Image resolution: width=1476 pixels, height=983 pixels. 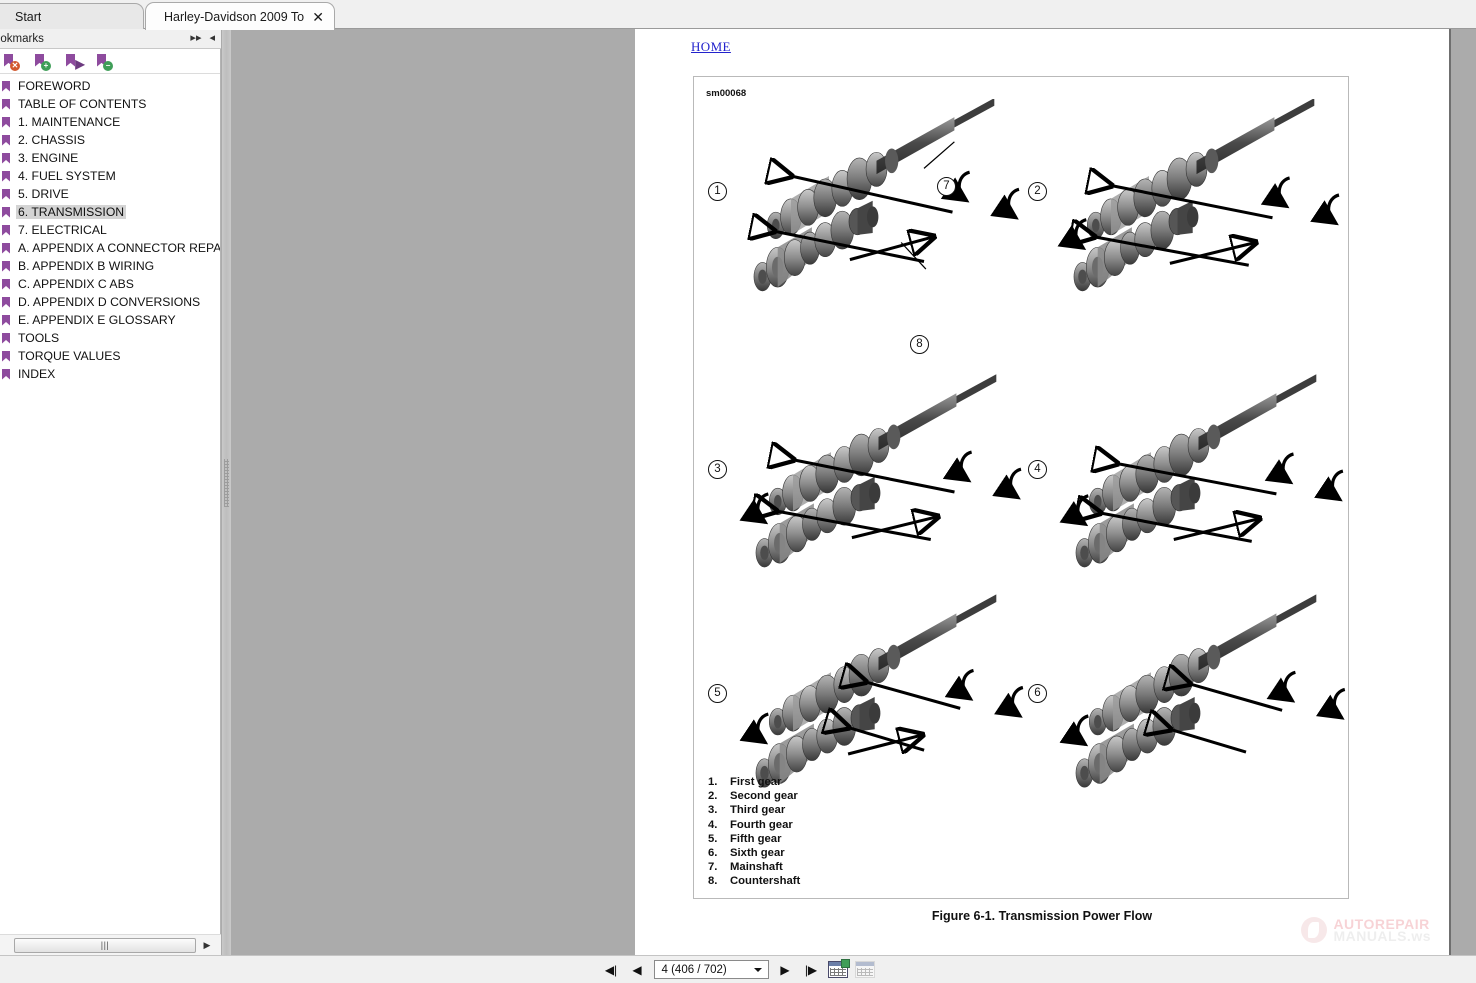 I want to click on legend-label: Fourth gear, so click(x=761, y=824).